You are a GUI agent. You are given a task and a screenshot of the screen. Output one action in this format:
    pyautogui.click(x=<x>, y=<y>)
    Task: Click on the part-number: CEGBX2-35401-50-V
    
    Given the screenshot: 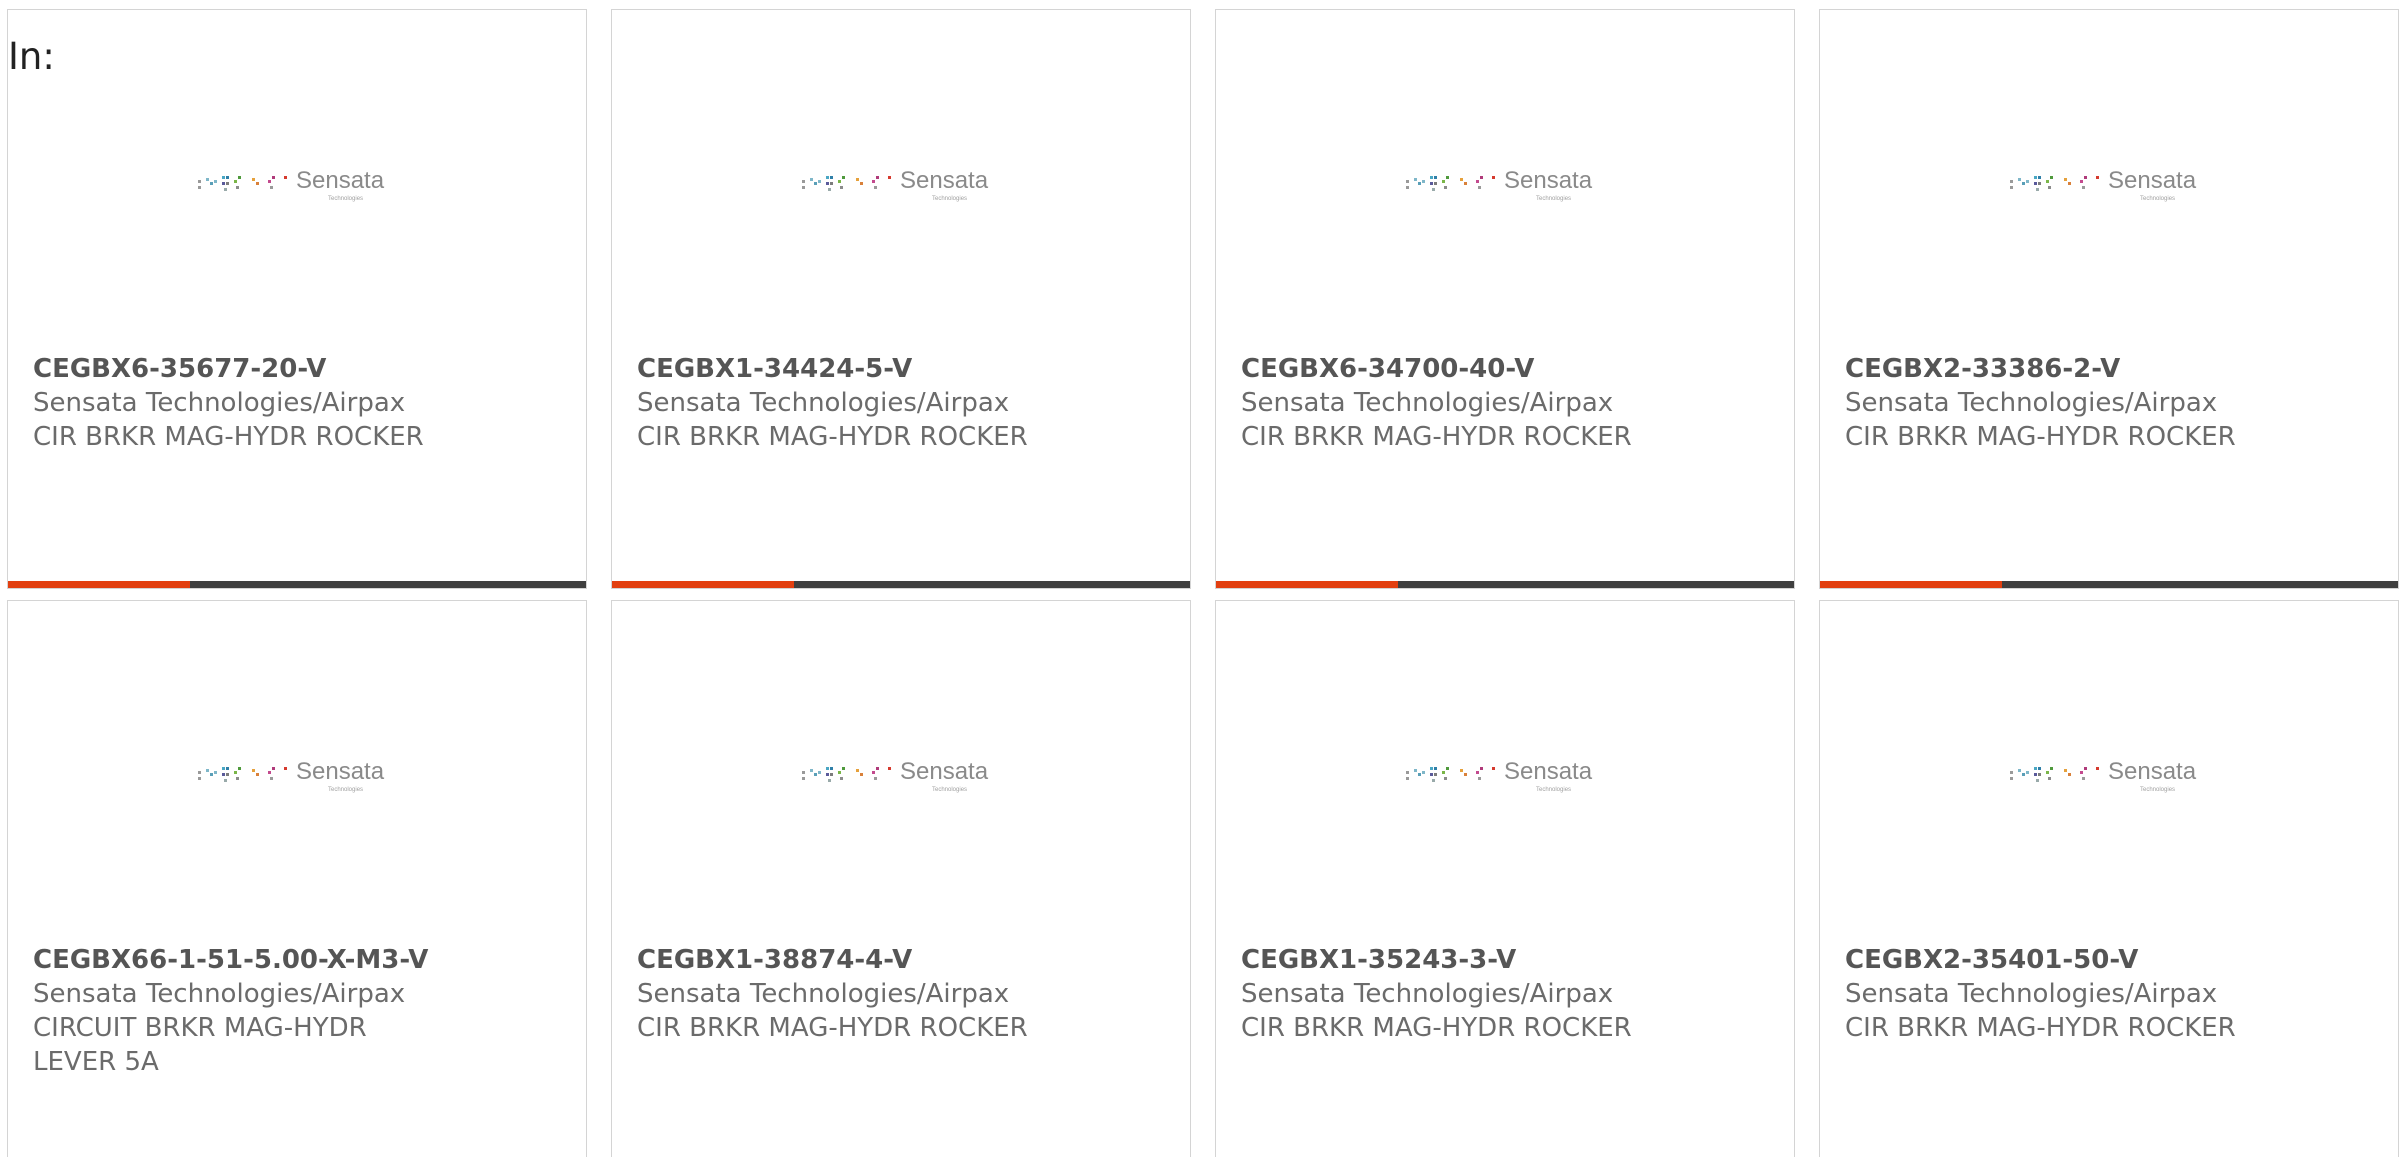 What is the action you would take?
    pyautogui.click(x=2105, y=960)
    